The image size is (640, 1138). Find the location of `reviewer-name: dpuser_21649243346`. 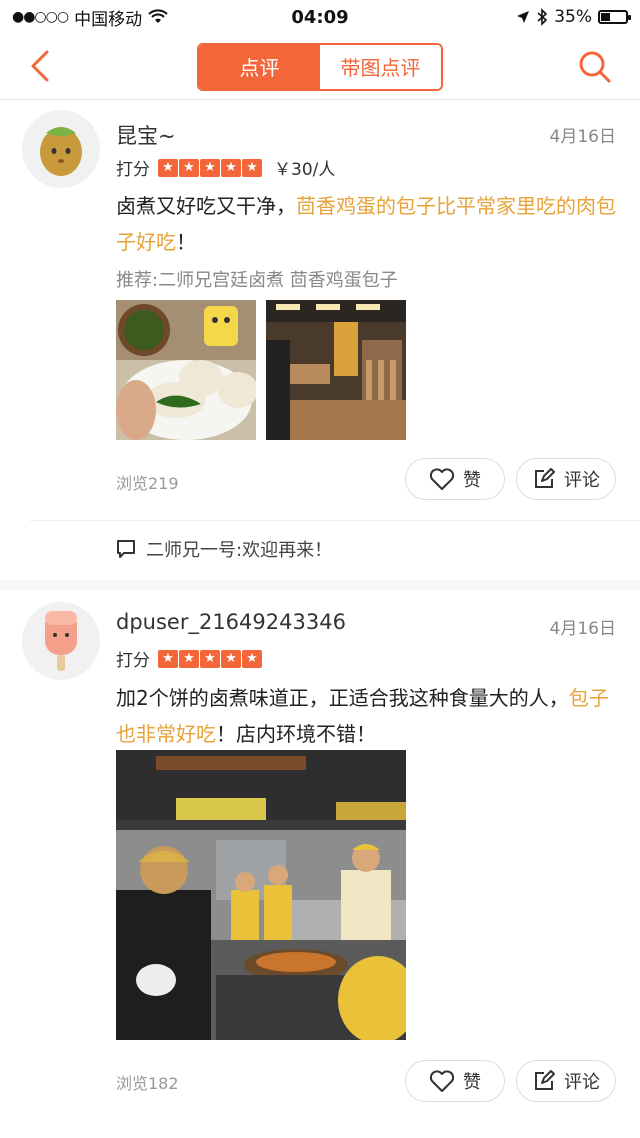

reviewer-name: dpuser_21649243346 is located at coordinates (231, 622).